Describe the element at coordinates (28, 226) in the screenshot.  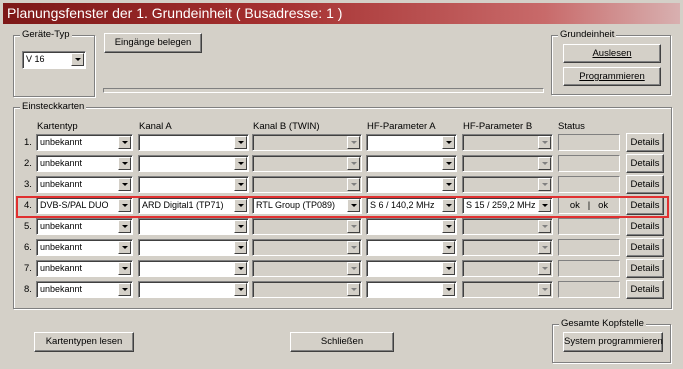
I see `row-number: 5.` at that location.